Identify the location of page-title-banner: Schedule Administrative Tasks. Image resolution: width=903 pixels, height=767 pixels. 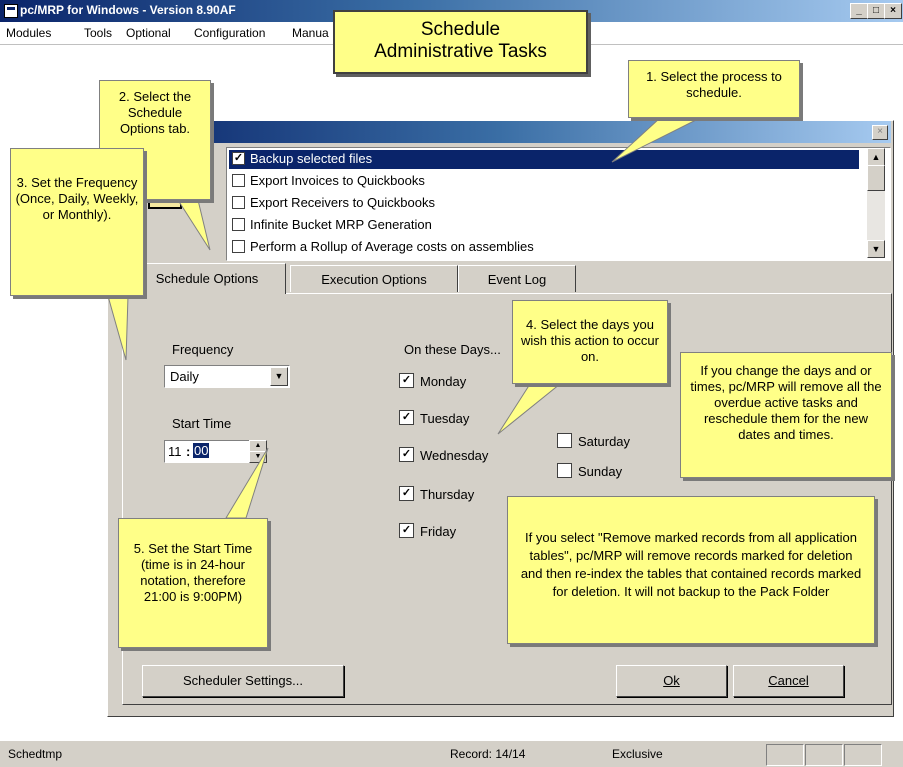
(460, 42).